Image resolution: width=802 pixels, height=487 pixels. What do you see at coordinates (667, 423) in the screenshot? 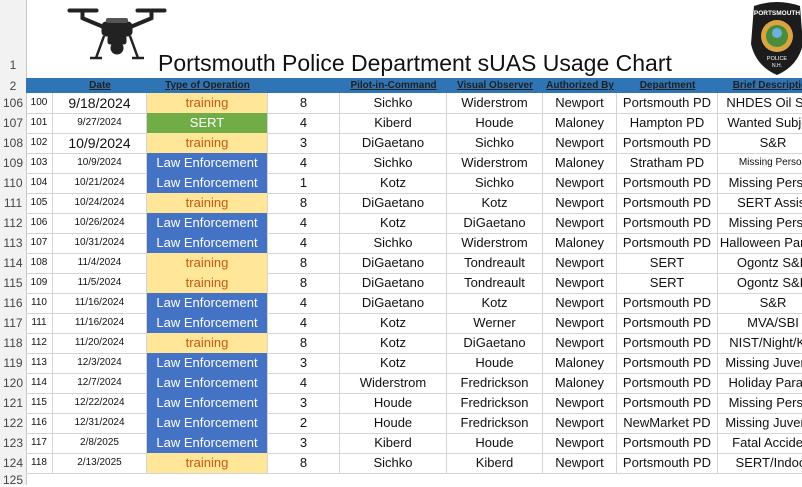
I see `department-cell: NewMarket PD` at bounding box center [667, 423].